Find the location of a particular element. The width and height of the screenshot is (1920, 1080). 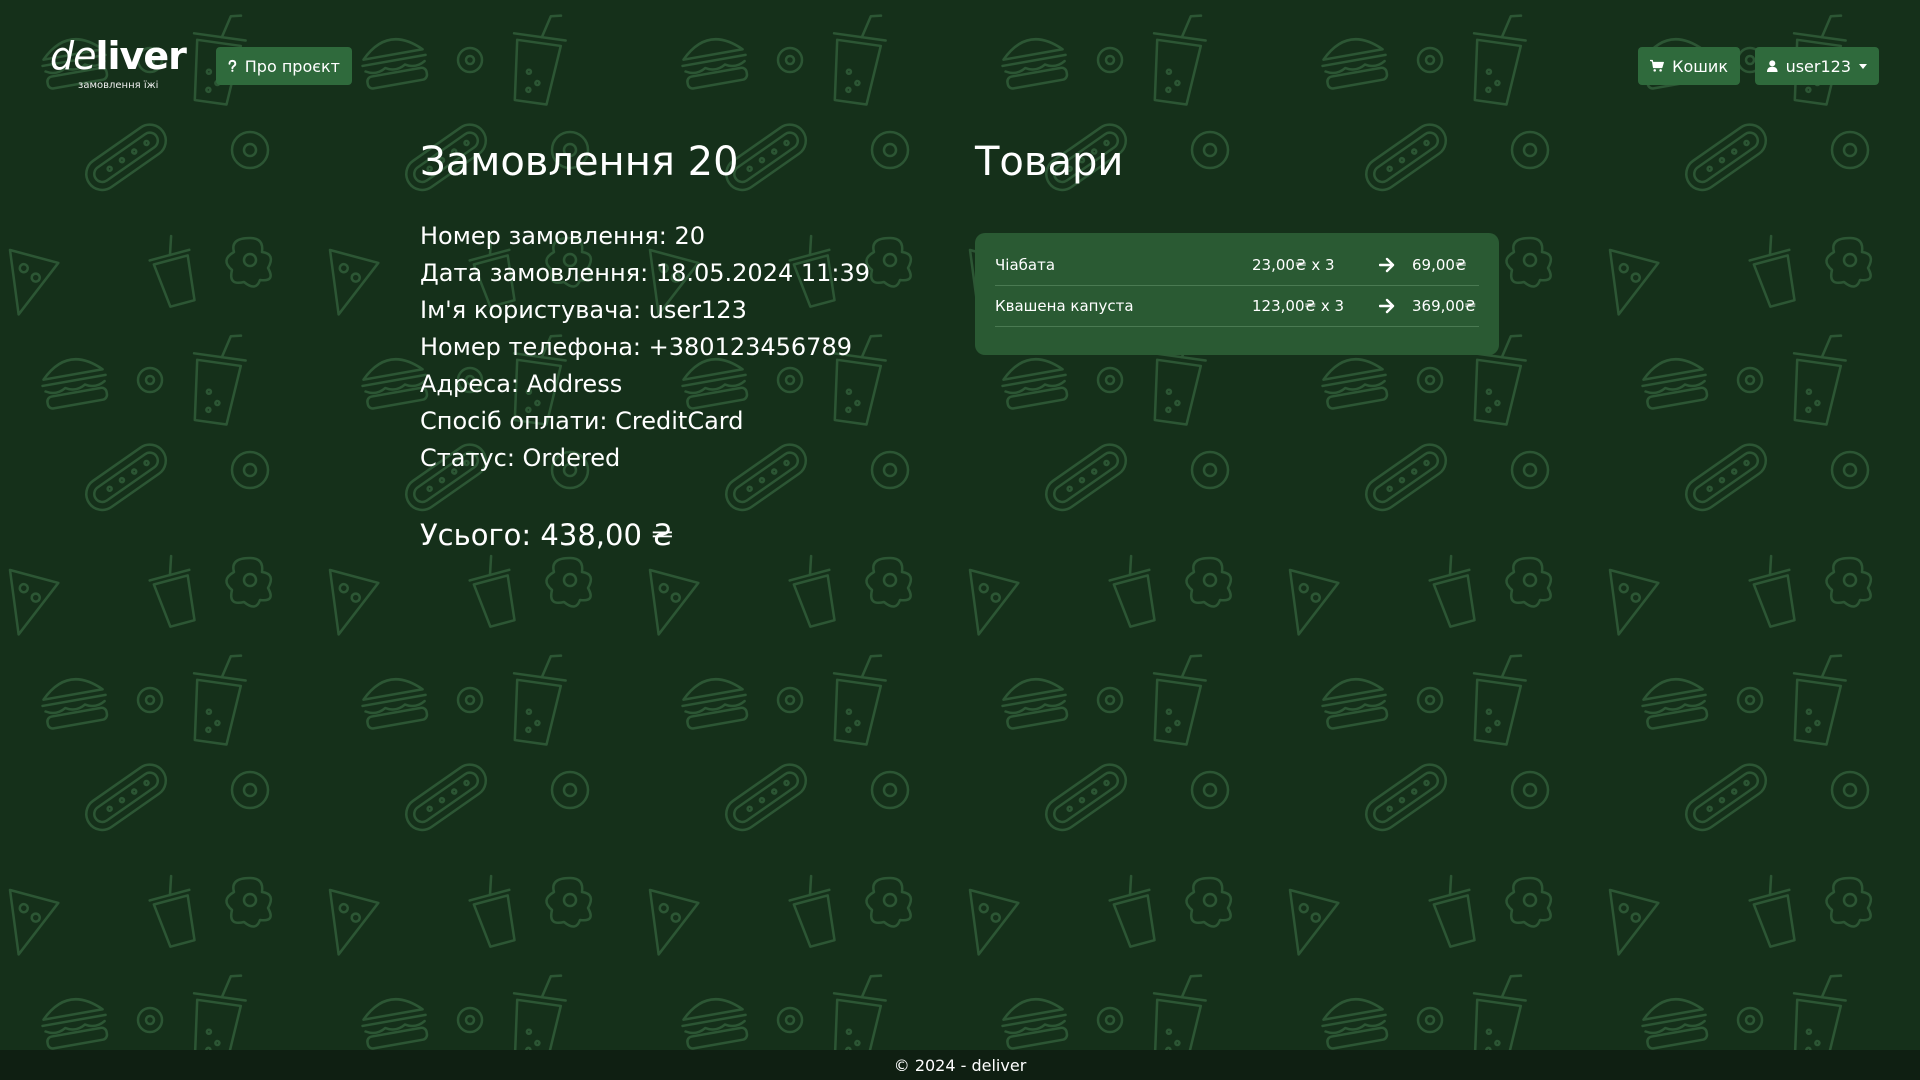

chevron-down-icon is located at coordinates (1863, 66).